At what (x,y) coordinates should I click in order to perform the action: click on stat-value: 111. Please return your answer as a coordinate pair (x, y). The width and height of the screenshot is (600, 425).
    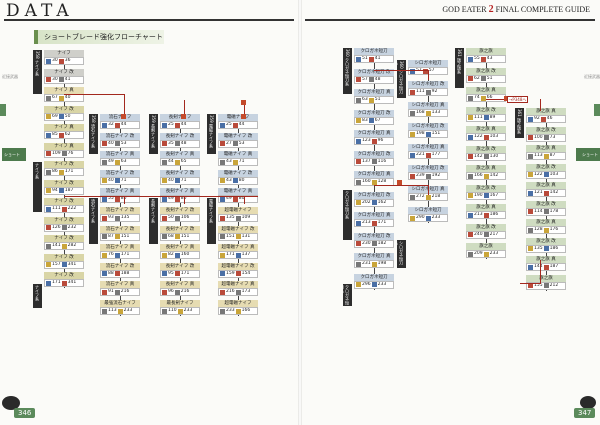
    Looking at the image, I should click on (420, 91).